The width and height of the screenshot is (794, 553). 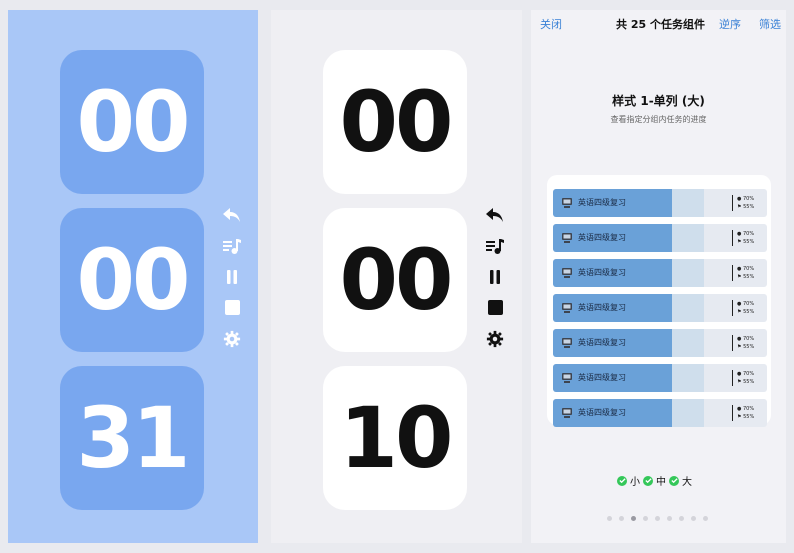 I want to click on style-title: 样式 1-单列 (大), so click(x=658, y=101).